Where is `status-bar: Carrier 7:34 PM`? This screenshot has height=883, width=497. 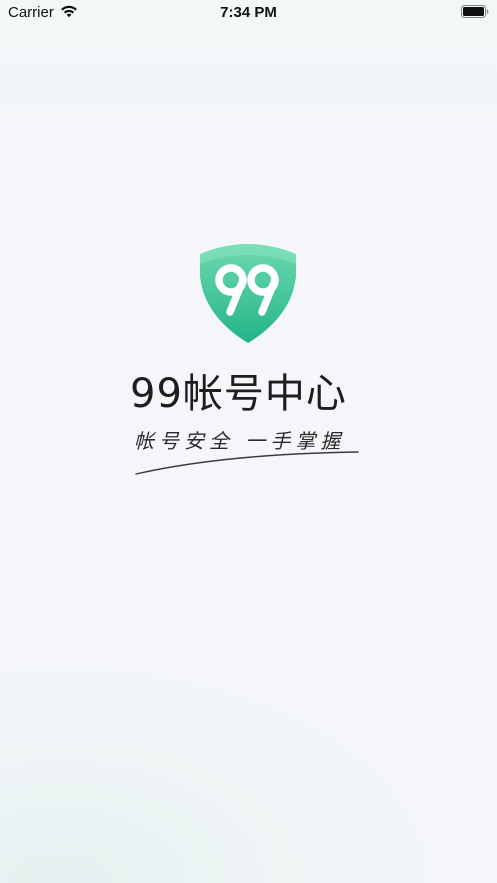
status-bar: Carrier 7:34 PM is located at coordinates (248, 13).